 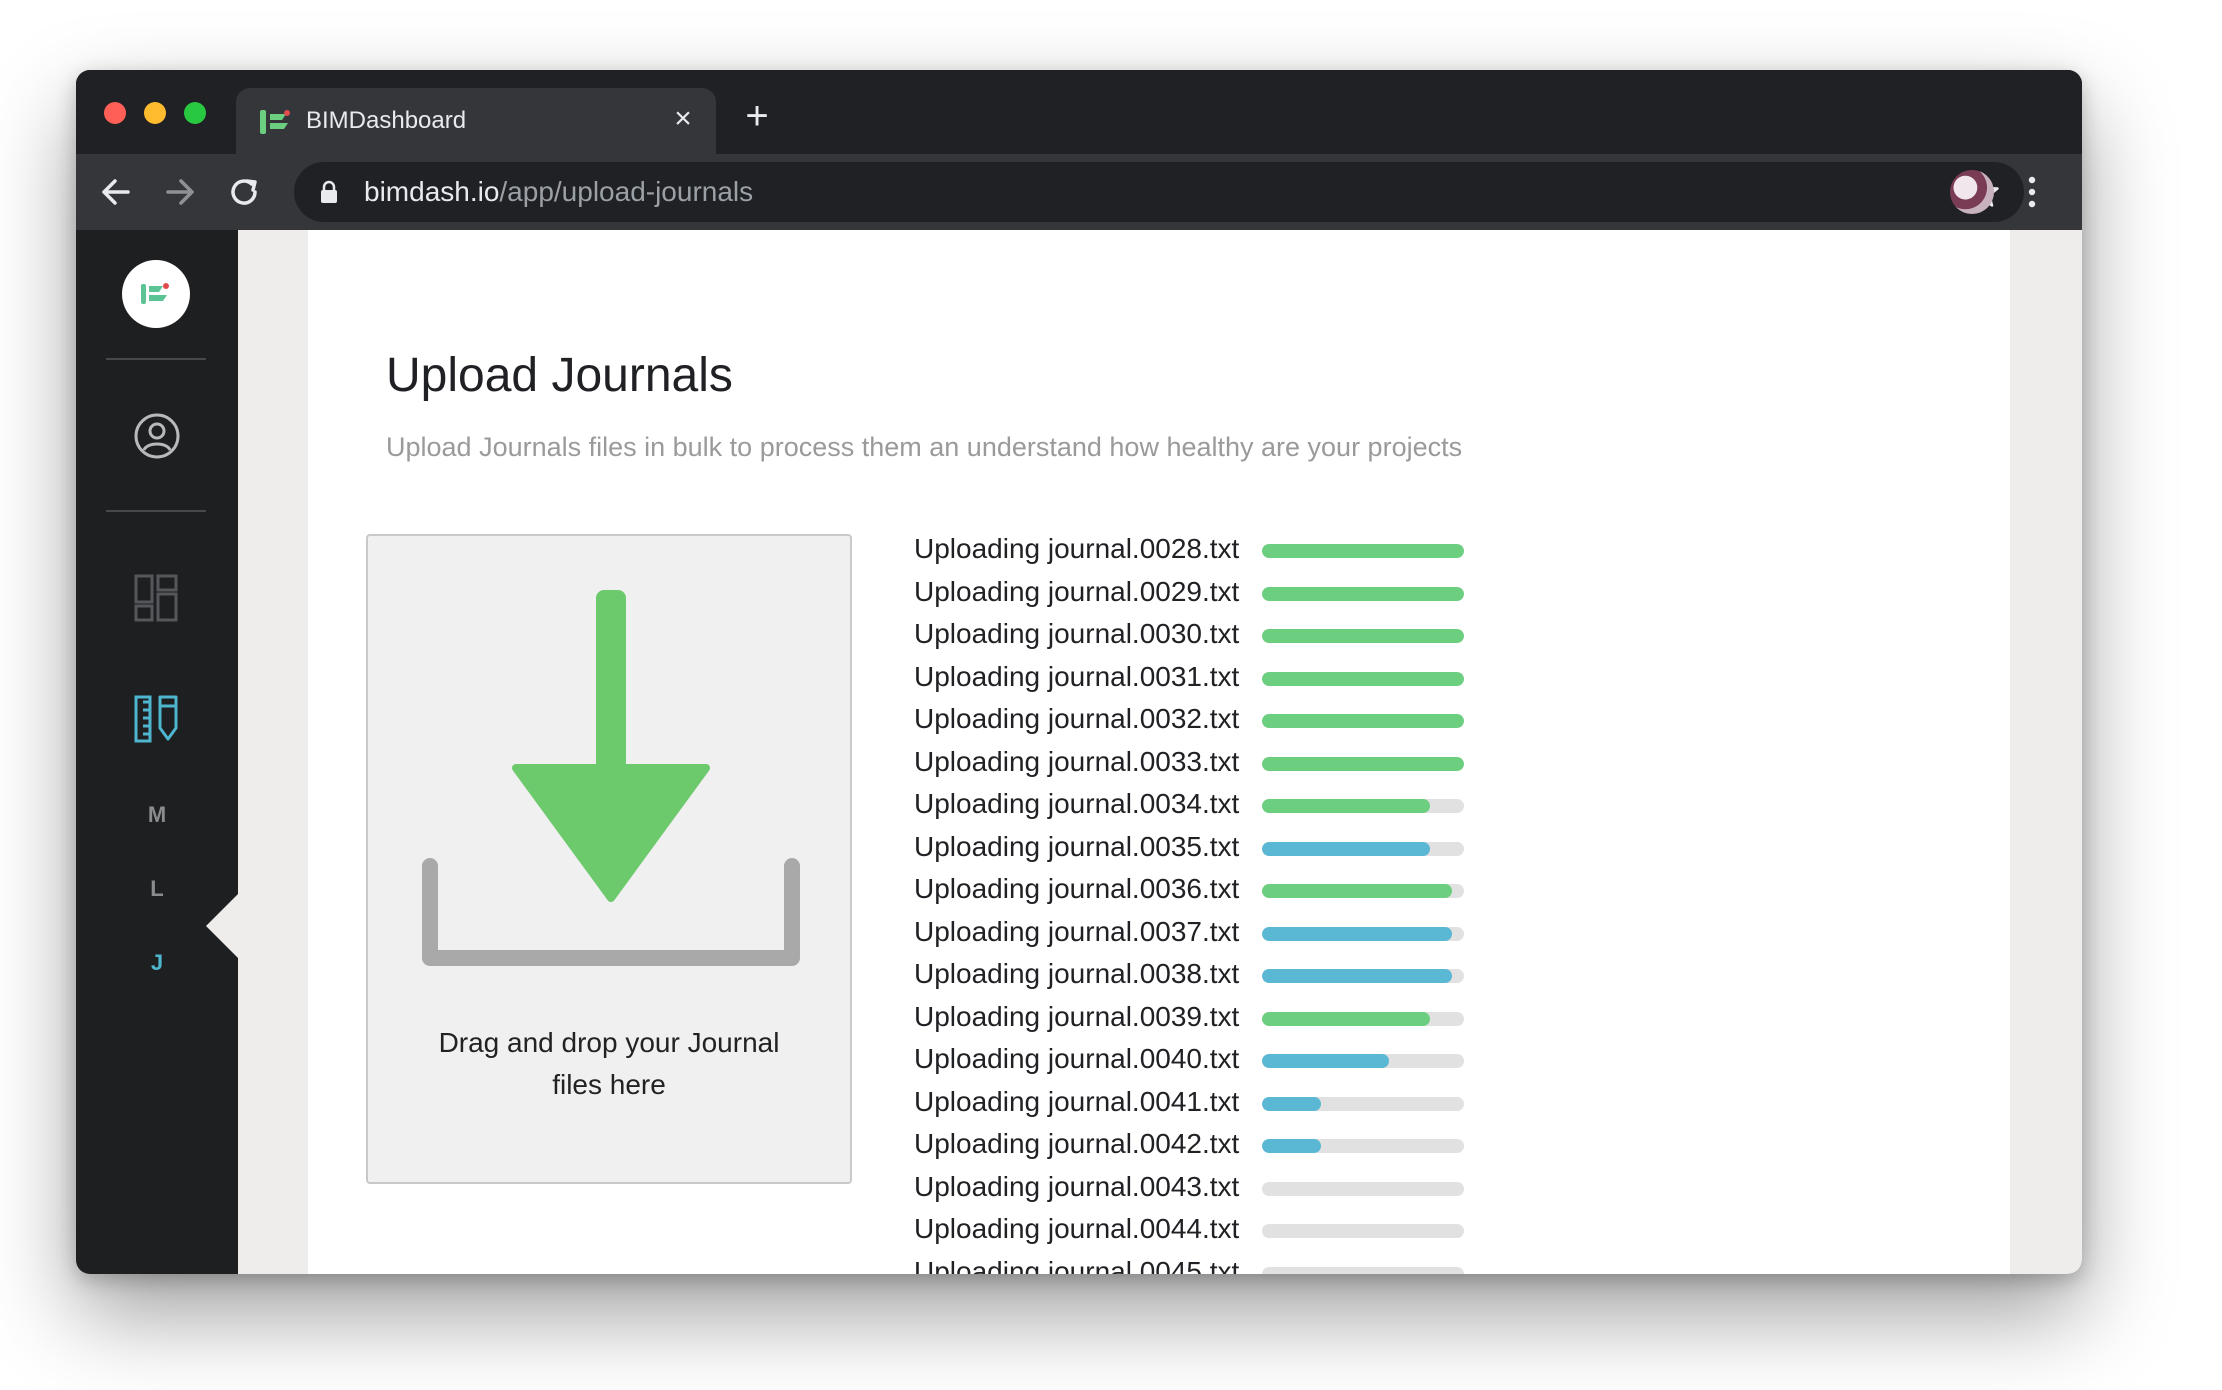 I want to click on upload-filename: Uploading journal.0032.txt, so click(x=1077, y=718).